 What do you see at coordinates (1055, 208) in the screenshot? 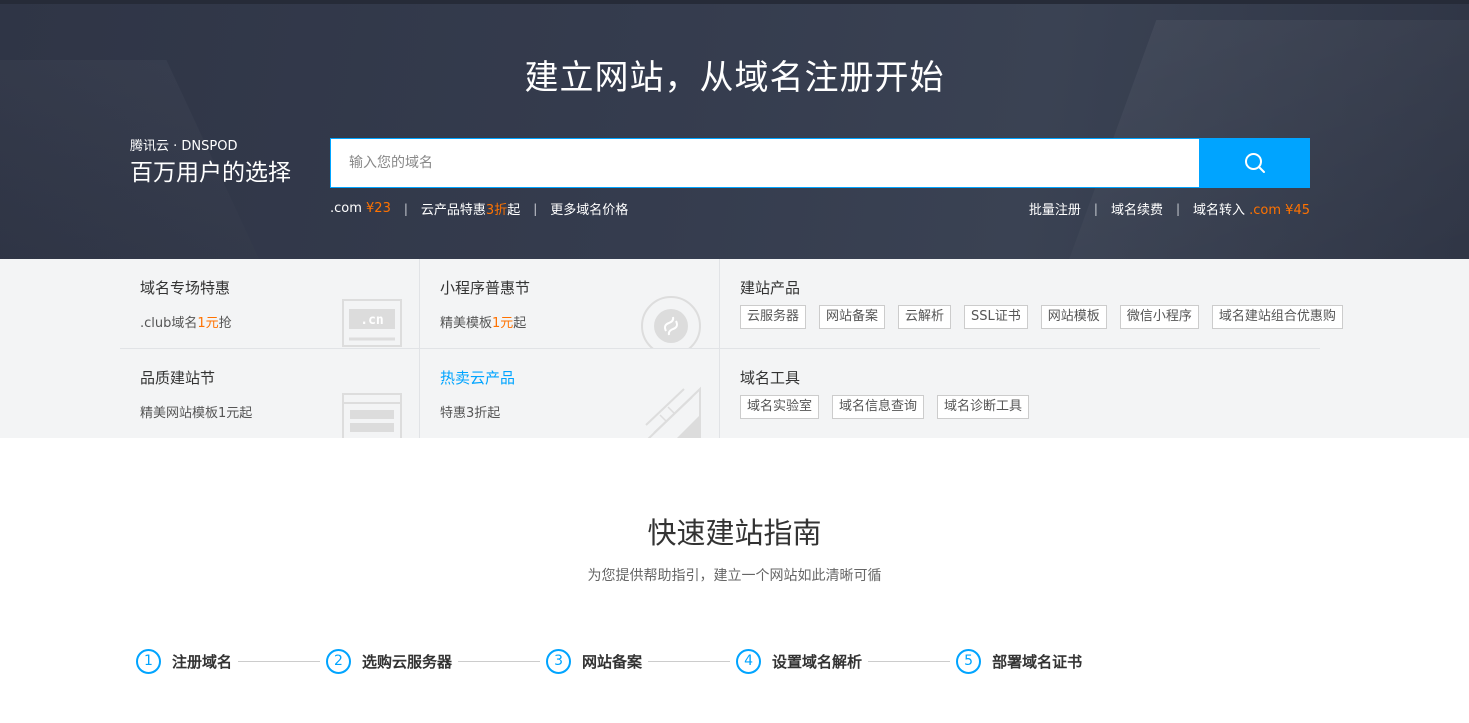
I see `bulk-register-link: 批量注册` at bounding box center [1055, 208].